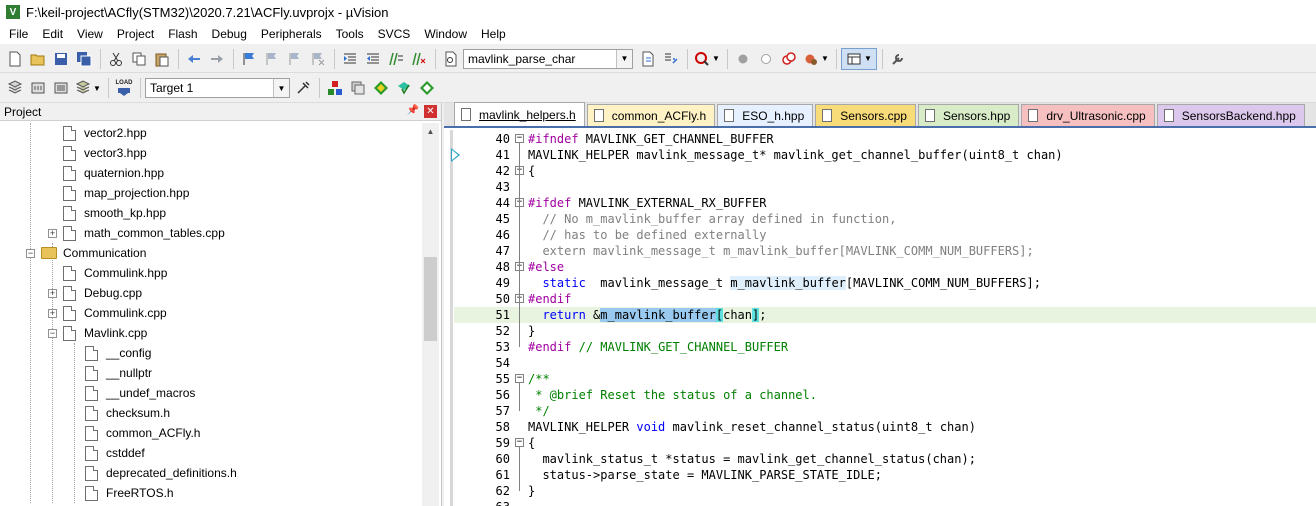 Image resolution: width=1316 pixels, height=506 pixels. Describe the element at coordinates (885, 491) in the screenshot. I see `code-line: 62}` at that location.